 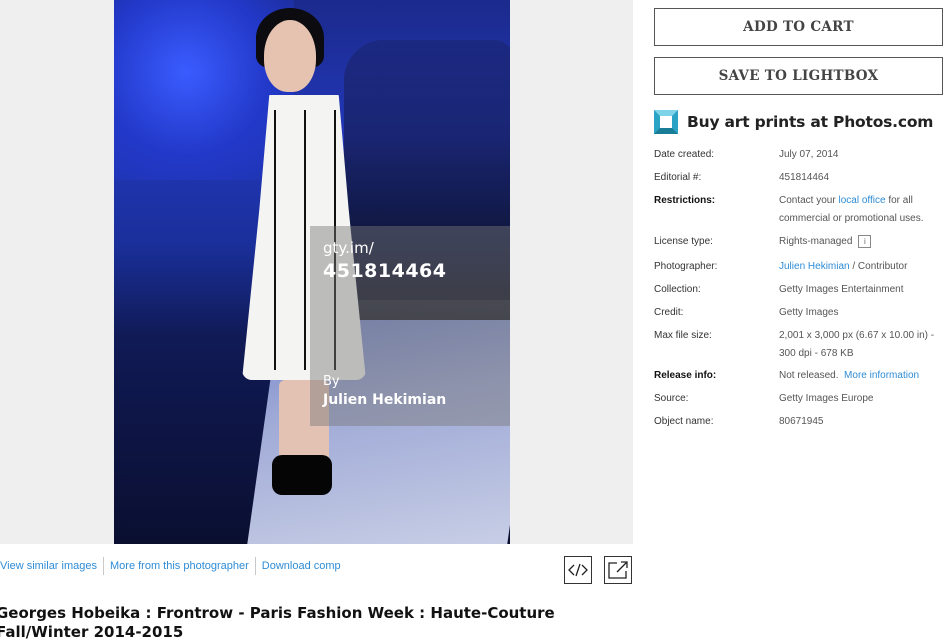 I want to click on license-value: Rights-managed, so click(x=816, y=241).